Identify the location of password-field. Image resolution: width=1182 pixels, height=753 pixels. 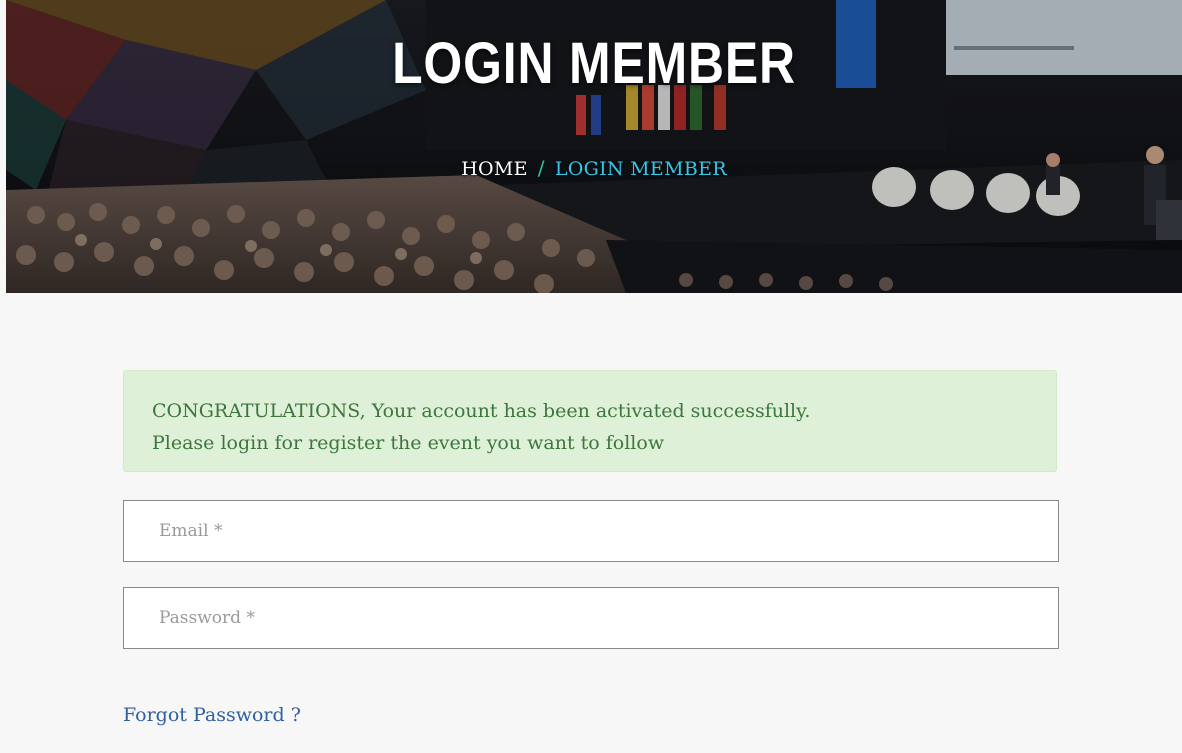
(591, 618).